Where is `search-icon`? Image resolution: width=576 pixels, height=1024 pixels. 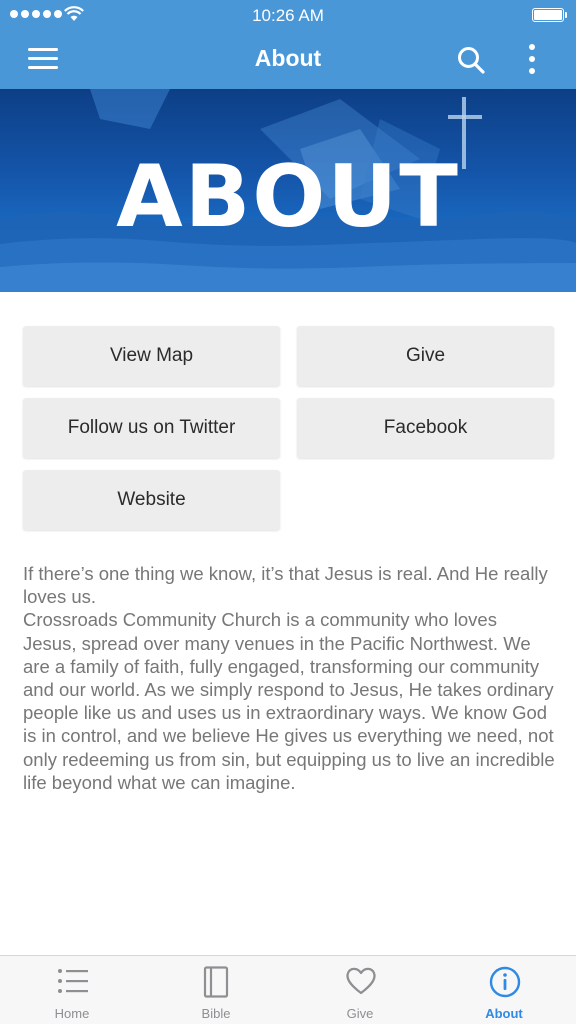
search-icon is located at coordinates (471, 60).